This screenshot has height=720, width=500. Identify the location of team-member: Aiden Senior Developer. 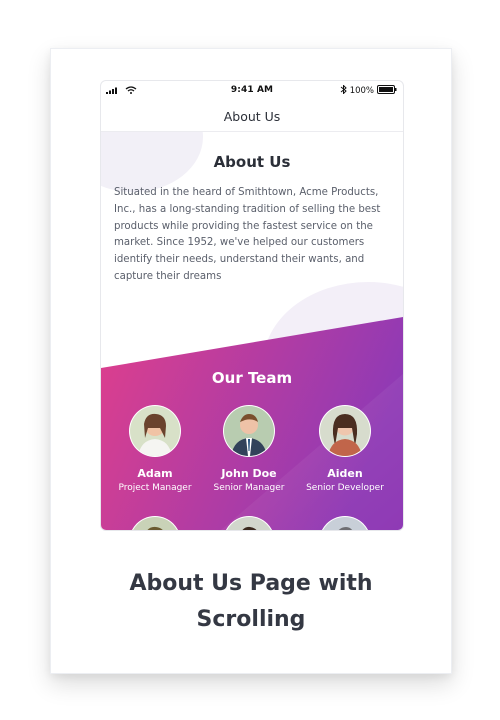
(345, 449).